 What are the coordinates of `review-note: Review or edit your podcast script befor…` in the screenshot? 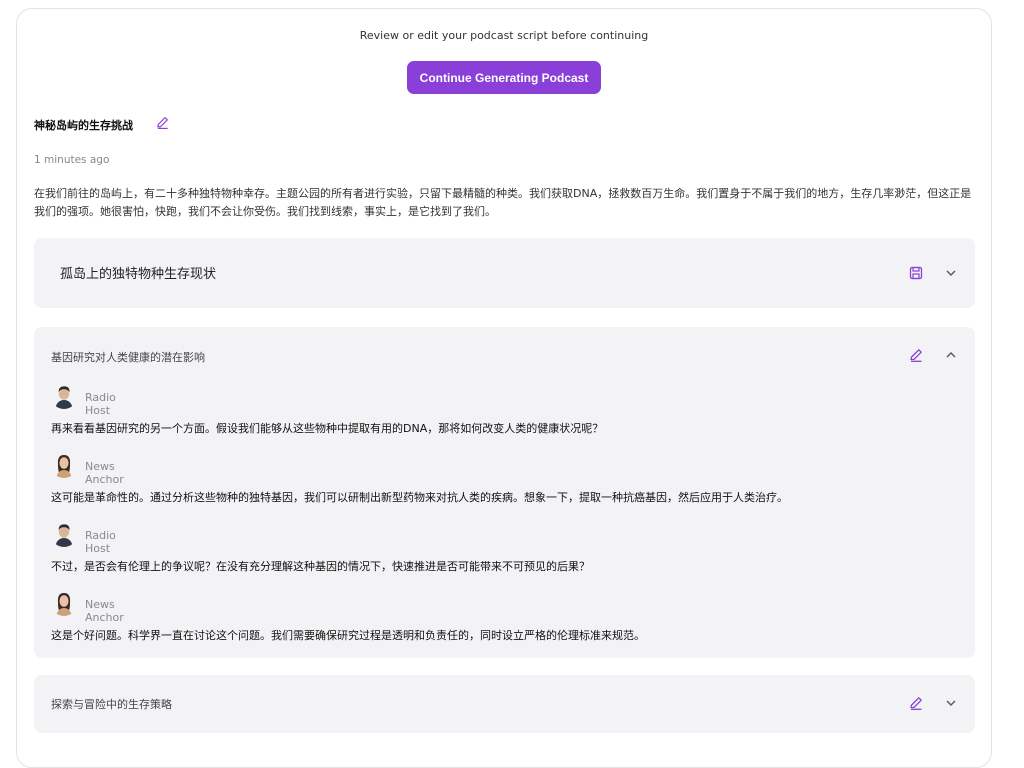 It's located at (504, 35).